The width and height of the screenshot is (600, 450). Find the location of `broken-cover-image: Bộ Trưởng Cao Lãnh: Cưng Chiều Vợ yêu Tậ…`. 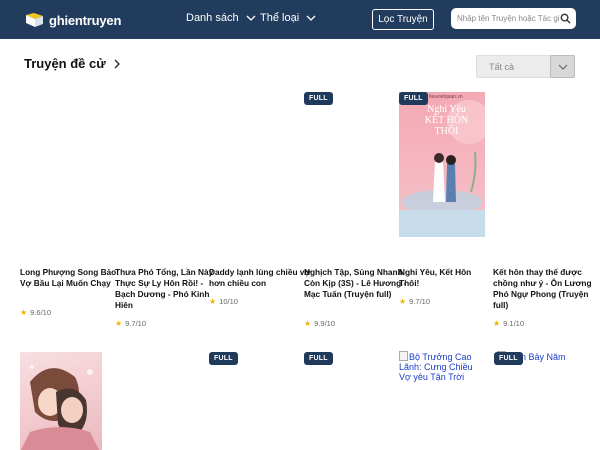

broken-cover-image: Bộ Trưởng Cao Lãnh: Cưng Chiều Vợ yêu Tậ… is located at coordinates (439, 366).